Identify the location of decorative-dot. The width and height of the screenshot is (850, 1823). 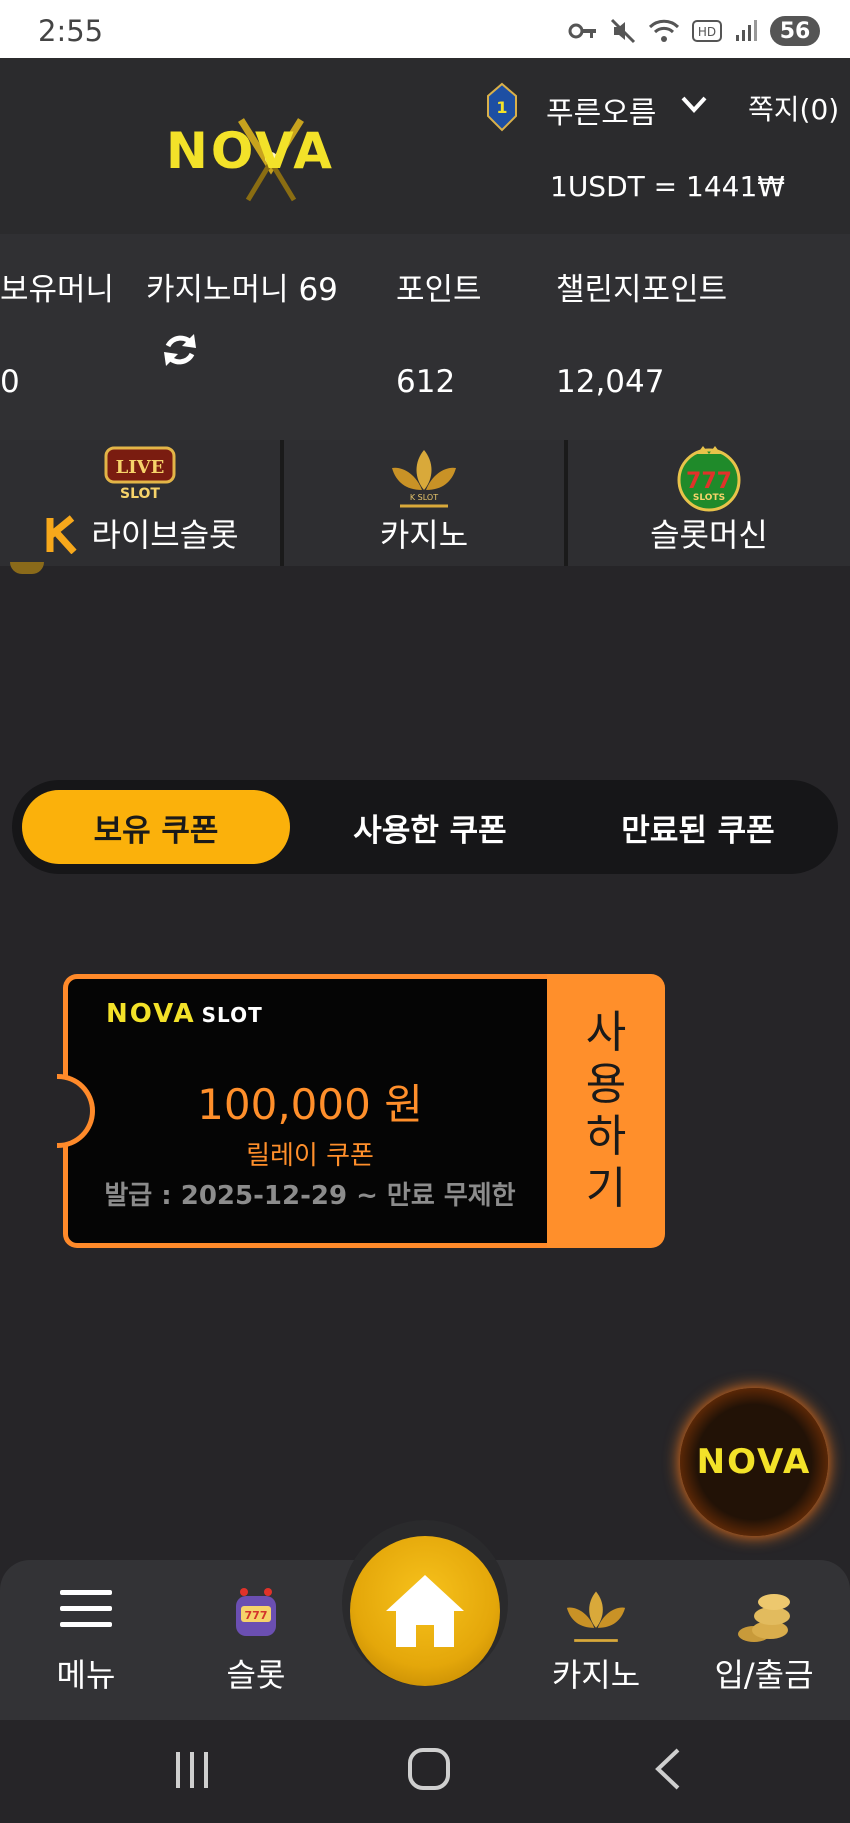
(27, 568).